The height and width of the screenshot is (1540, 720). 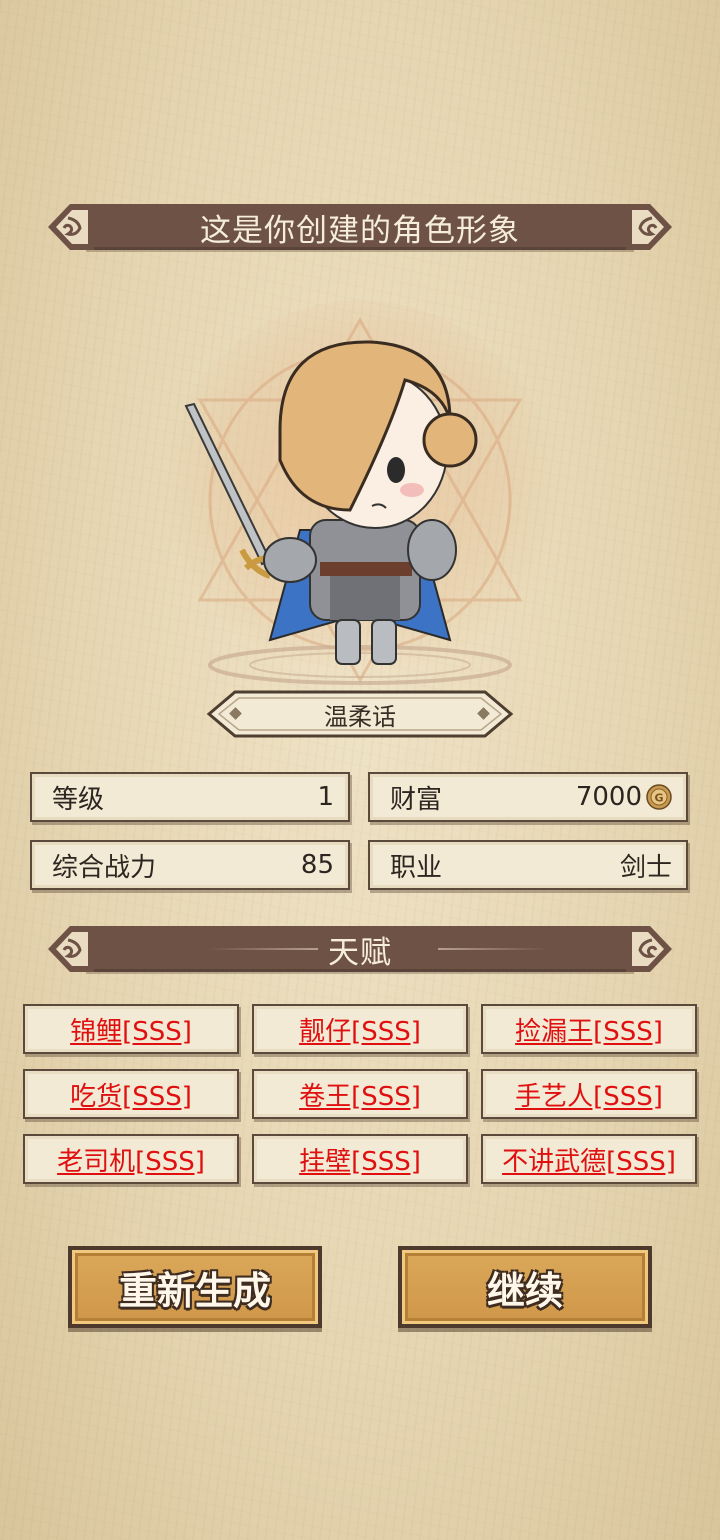 What do you see at coordinates (608, 797) in the screenshot?
I see `stat-value: 7000` at bounding box center [608, 797].